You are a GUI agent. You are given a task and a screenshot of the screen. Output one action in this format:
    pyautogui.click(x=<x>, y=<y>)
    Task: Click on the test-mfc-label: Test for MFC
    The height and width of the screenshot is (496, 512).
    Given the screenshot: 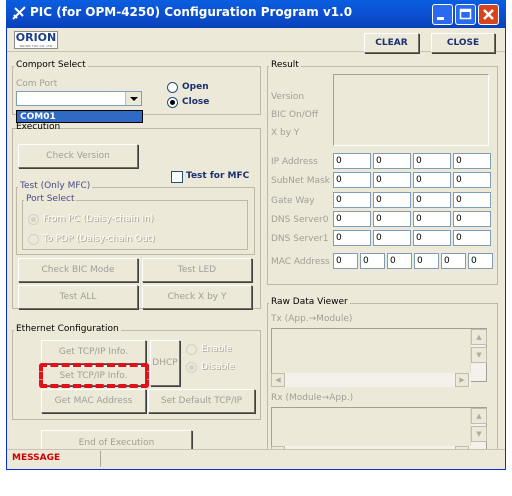 What is the action you would take?
    pyautogui.click(x=218, y=176)
    